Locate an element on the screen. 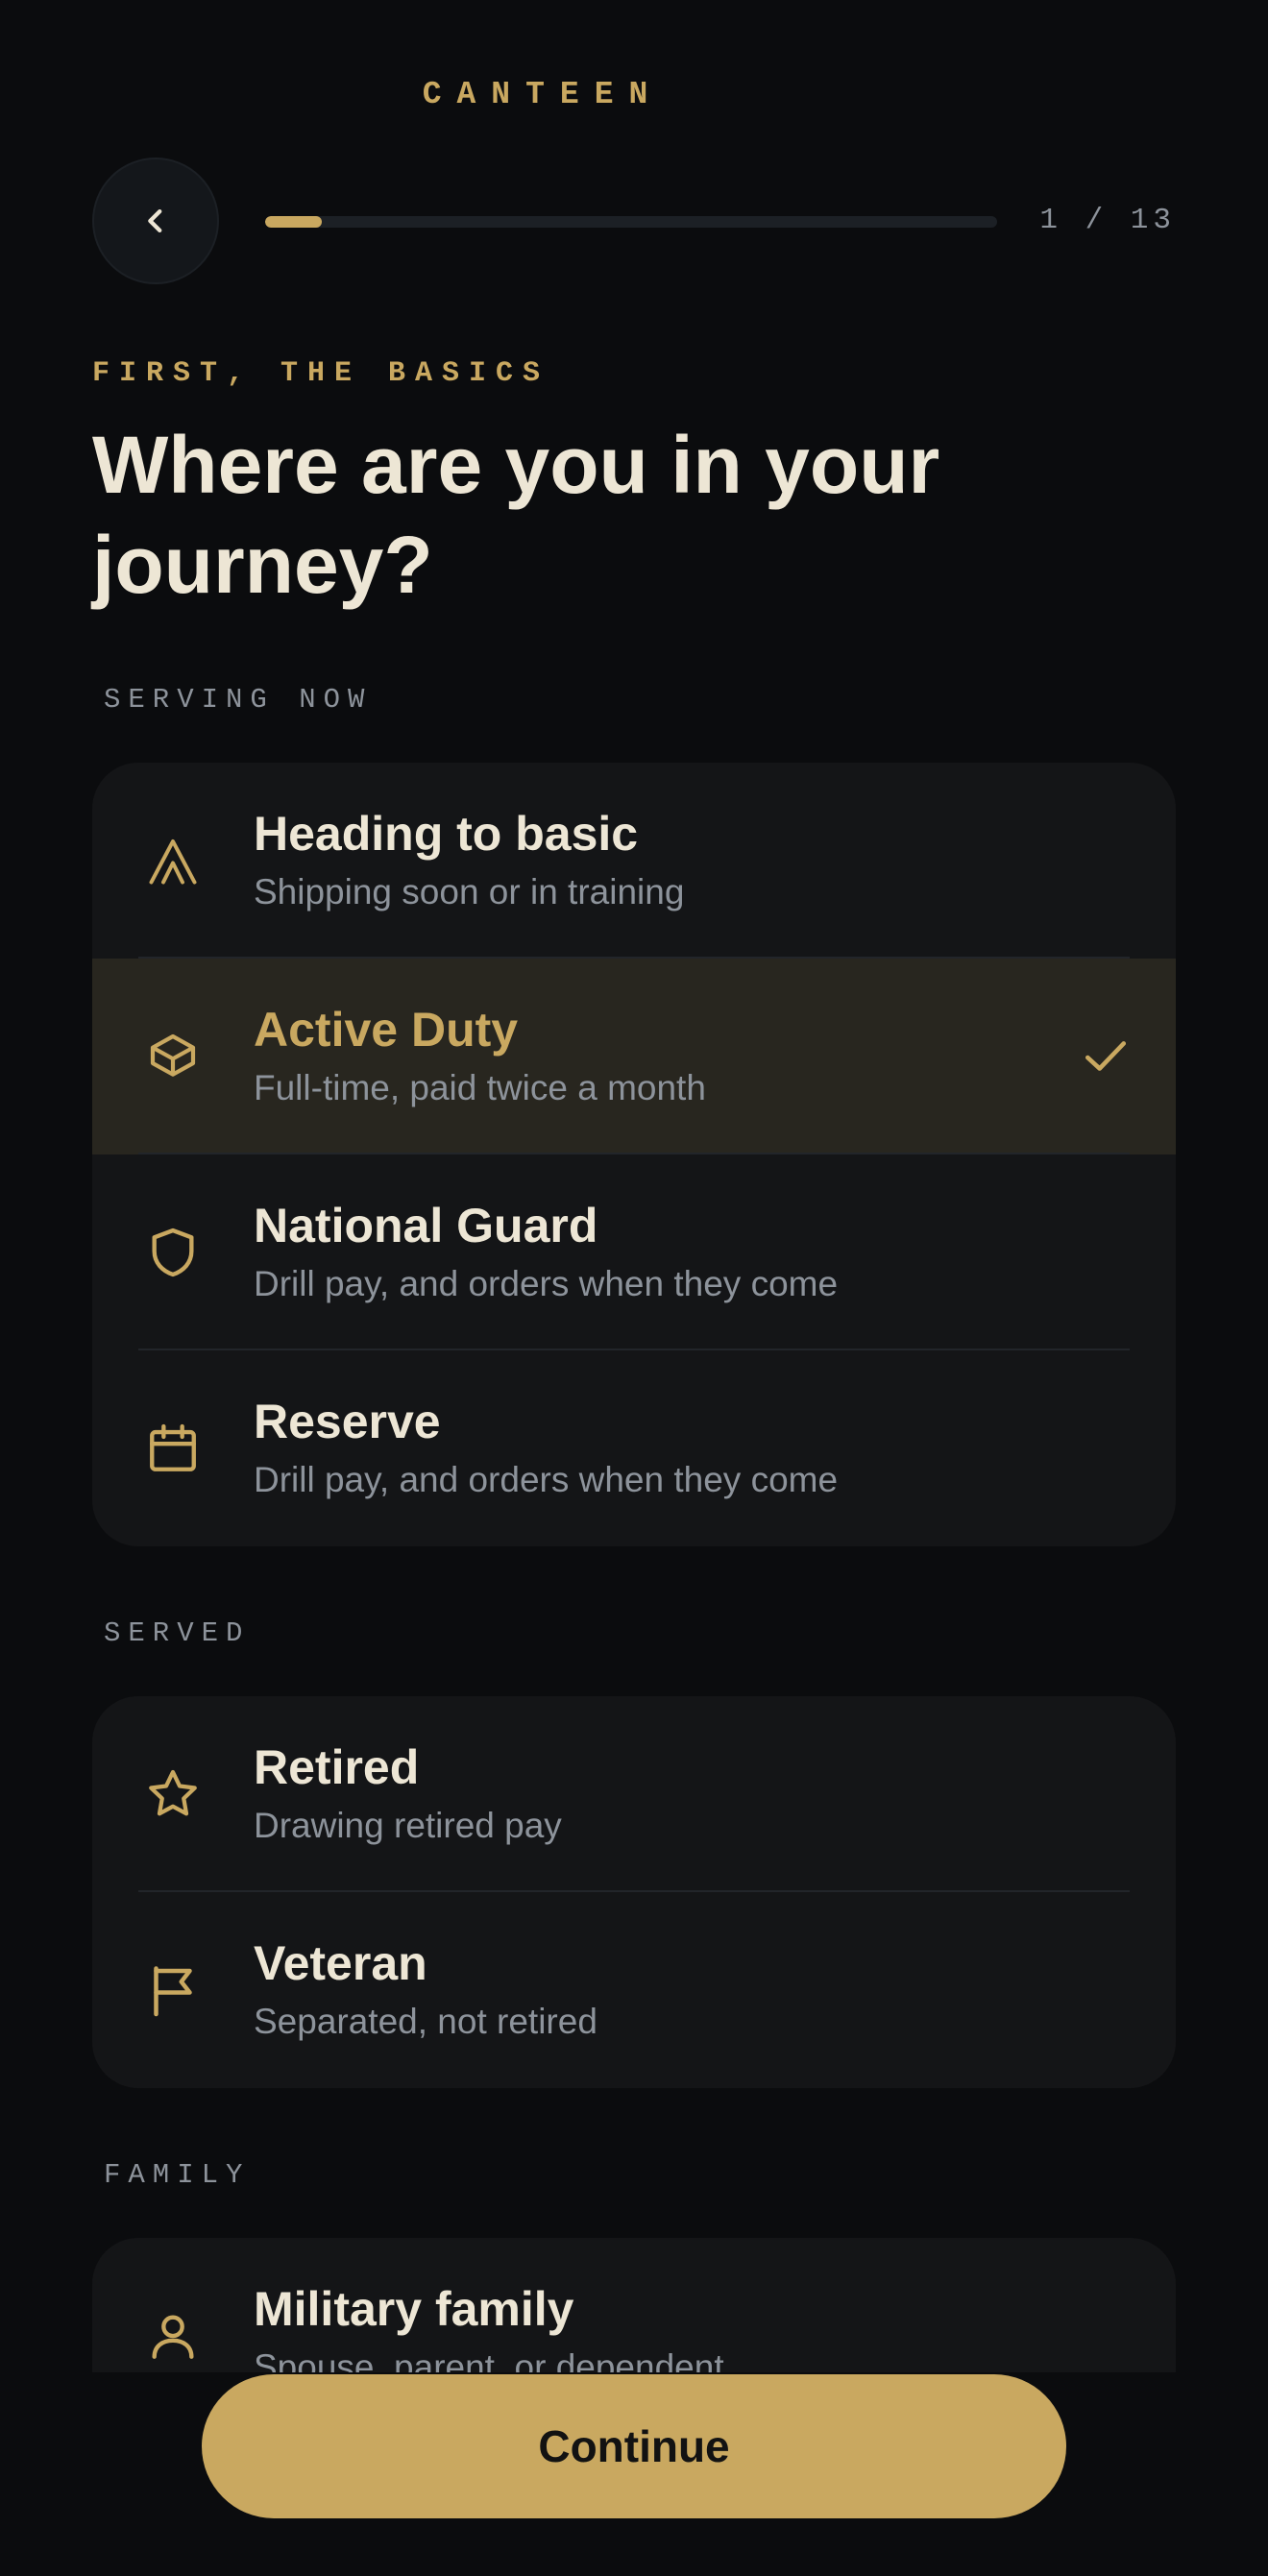  option-subtitle: Full-time, paid twice a month is located at coordinates (480, 1087).